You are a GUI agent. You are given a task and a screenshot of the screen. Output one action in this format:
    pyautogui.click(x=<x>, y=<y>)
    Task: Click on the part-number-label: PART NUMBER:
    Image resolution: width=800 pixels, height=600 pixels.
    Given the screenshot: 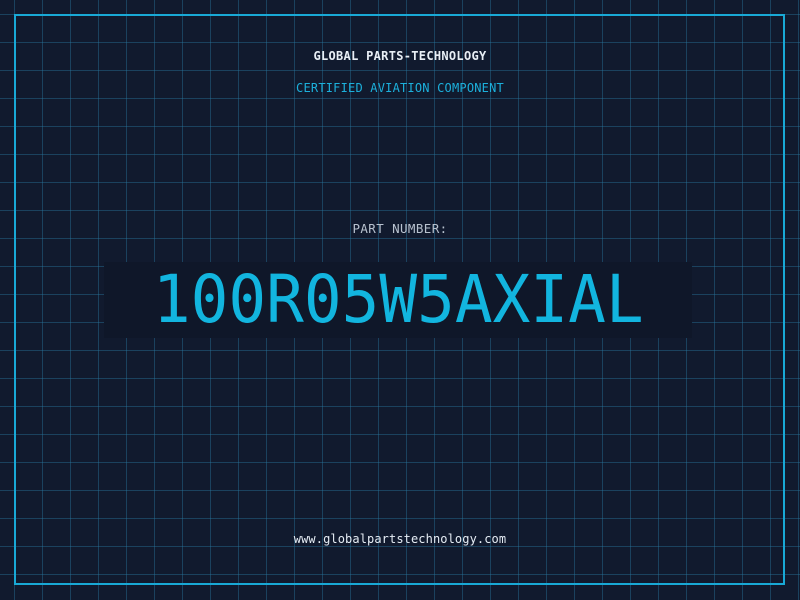 What is the action you would take?
    pyautogui.click(x=400, y=228)
    